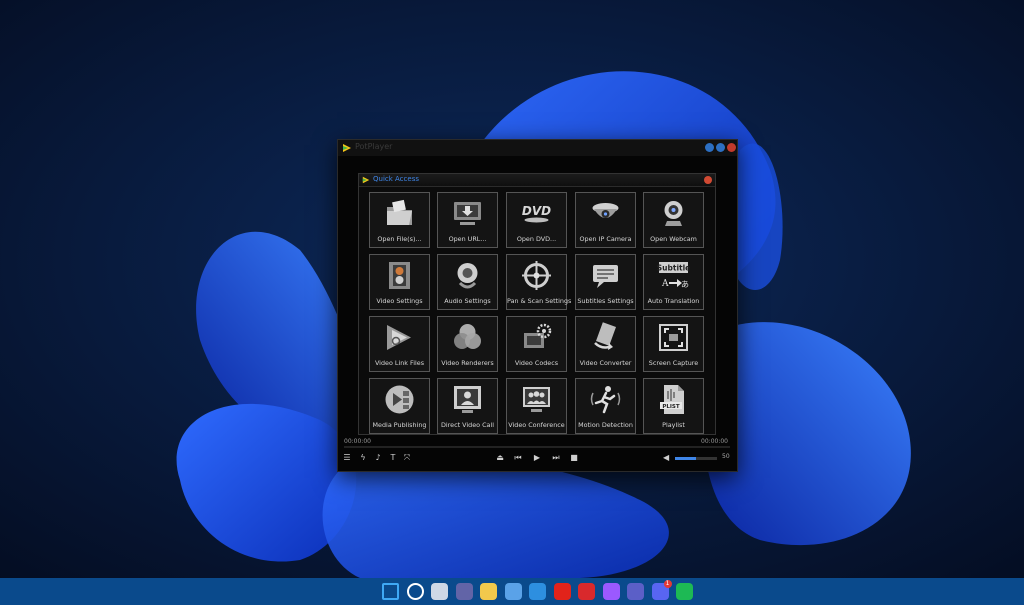  Describe the element at coordinates (556, 458) in the screenshot. I see `next-button: ⏭` at that location.